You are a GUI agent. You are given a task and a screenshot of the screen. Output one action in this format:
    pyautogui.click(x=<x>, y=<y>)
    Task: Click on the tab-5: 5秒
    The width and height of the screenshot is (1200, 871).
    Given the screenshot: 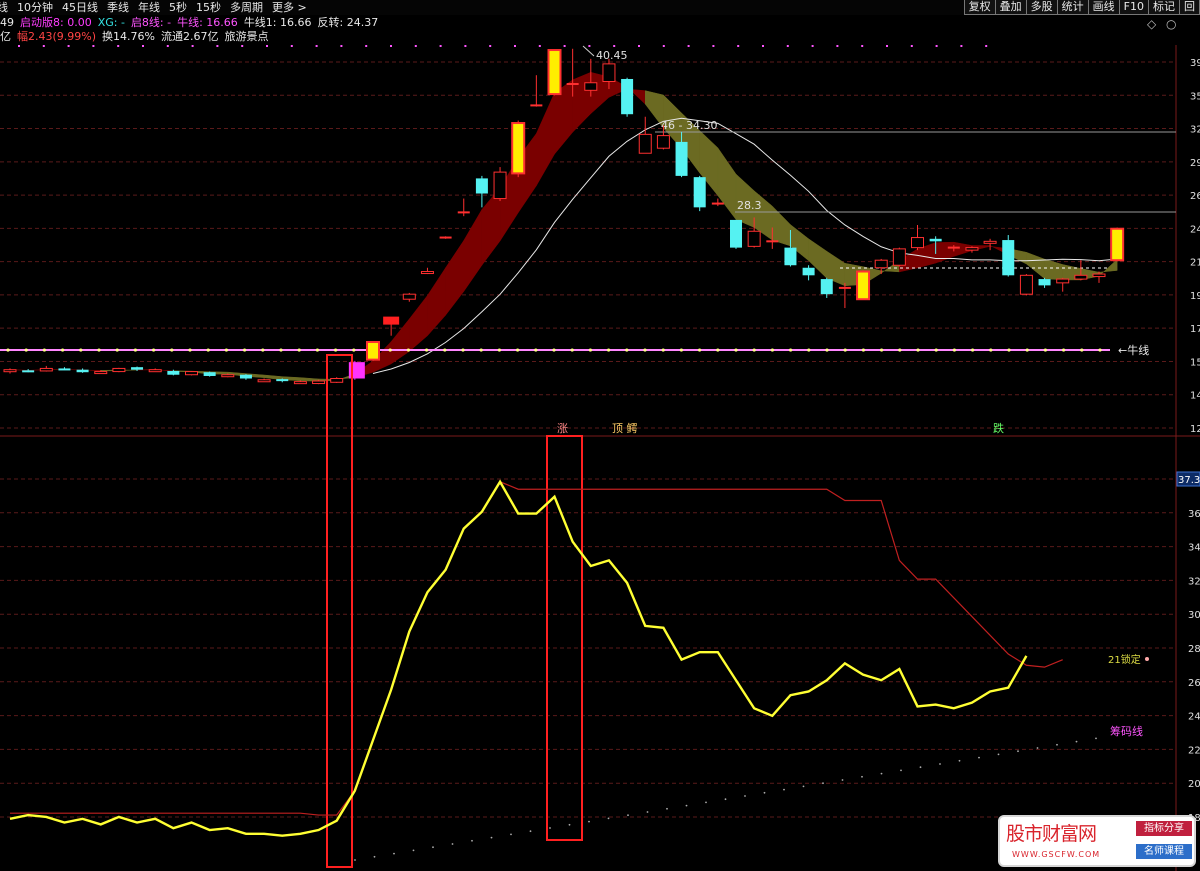 What is the action you would take?
    pyautogui.click(x=178, y=7)
    